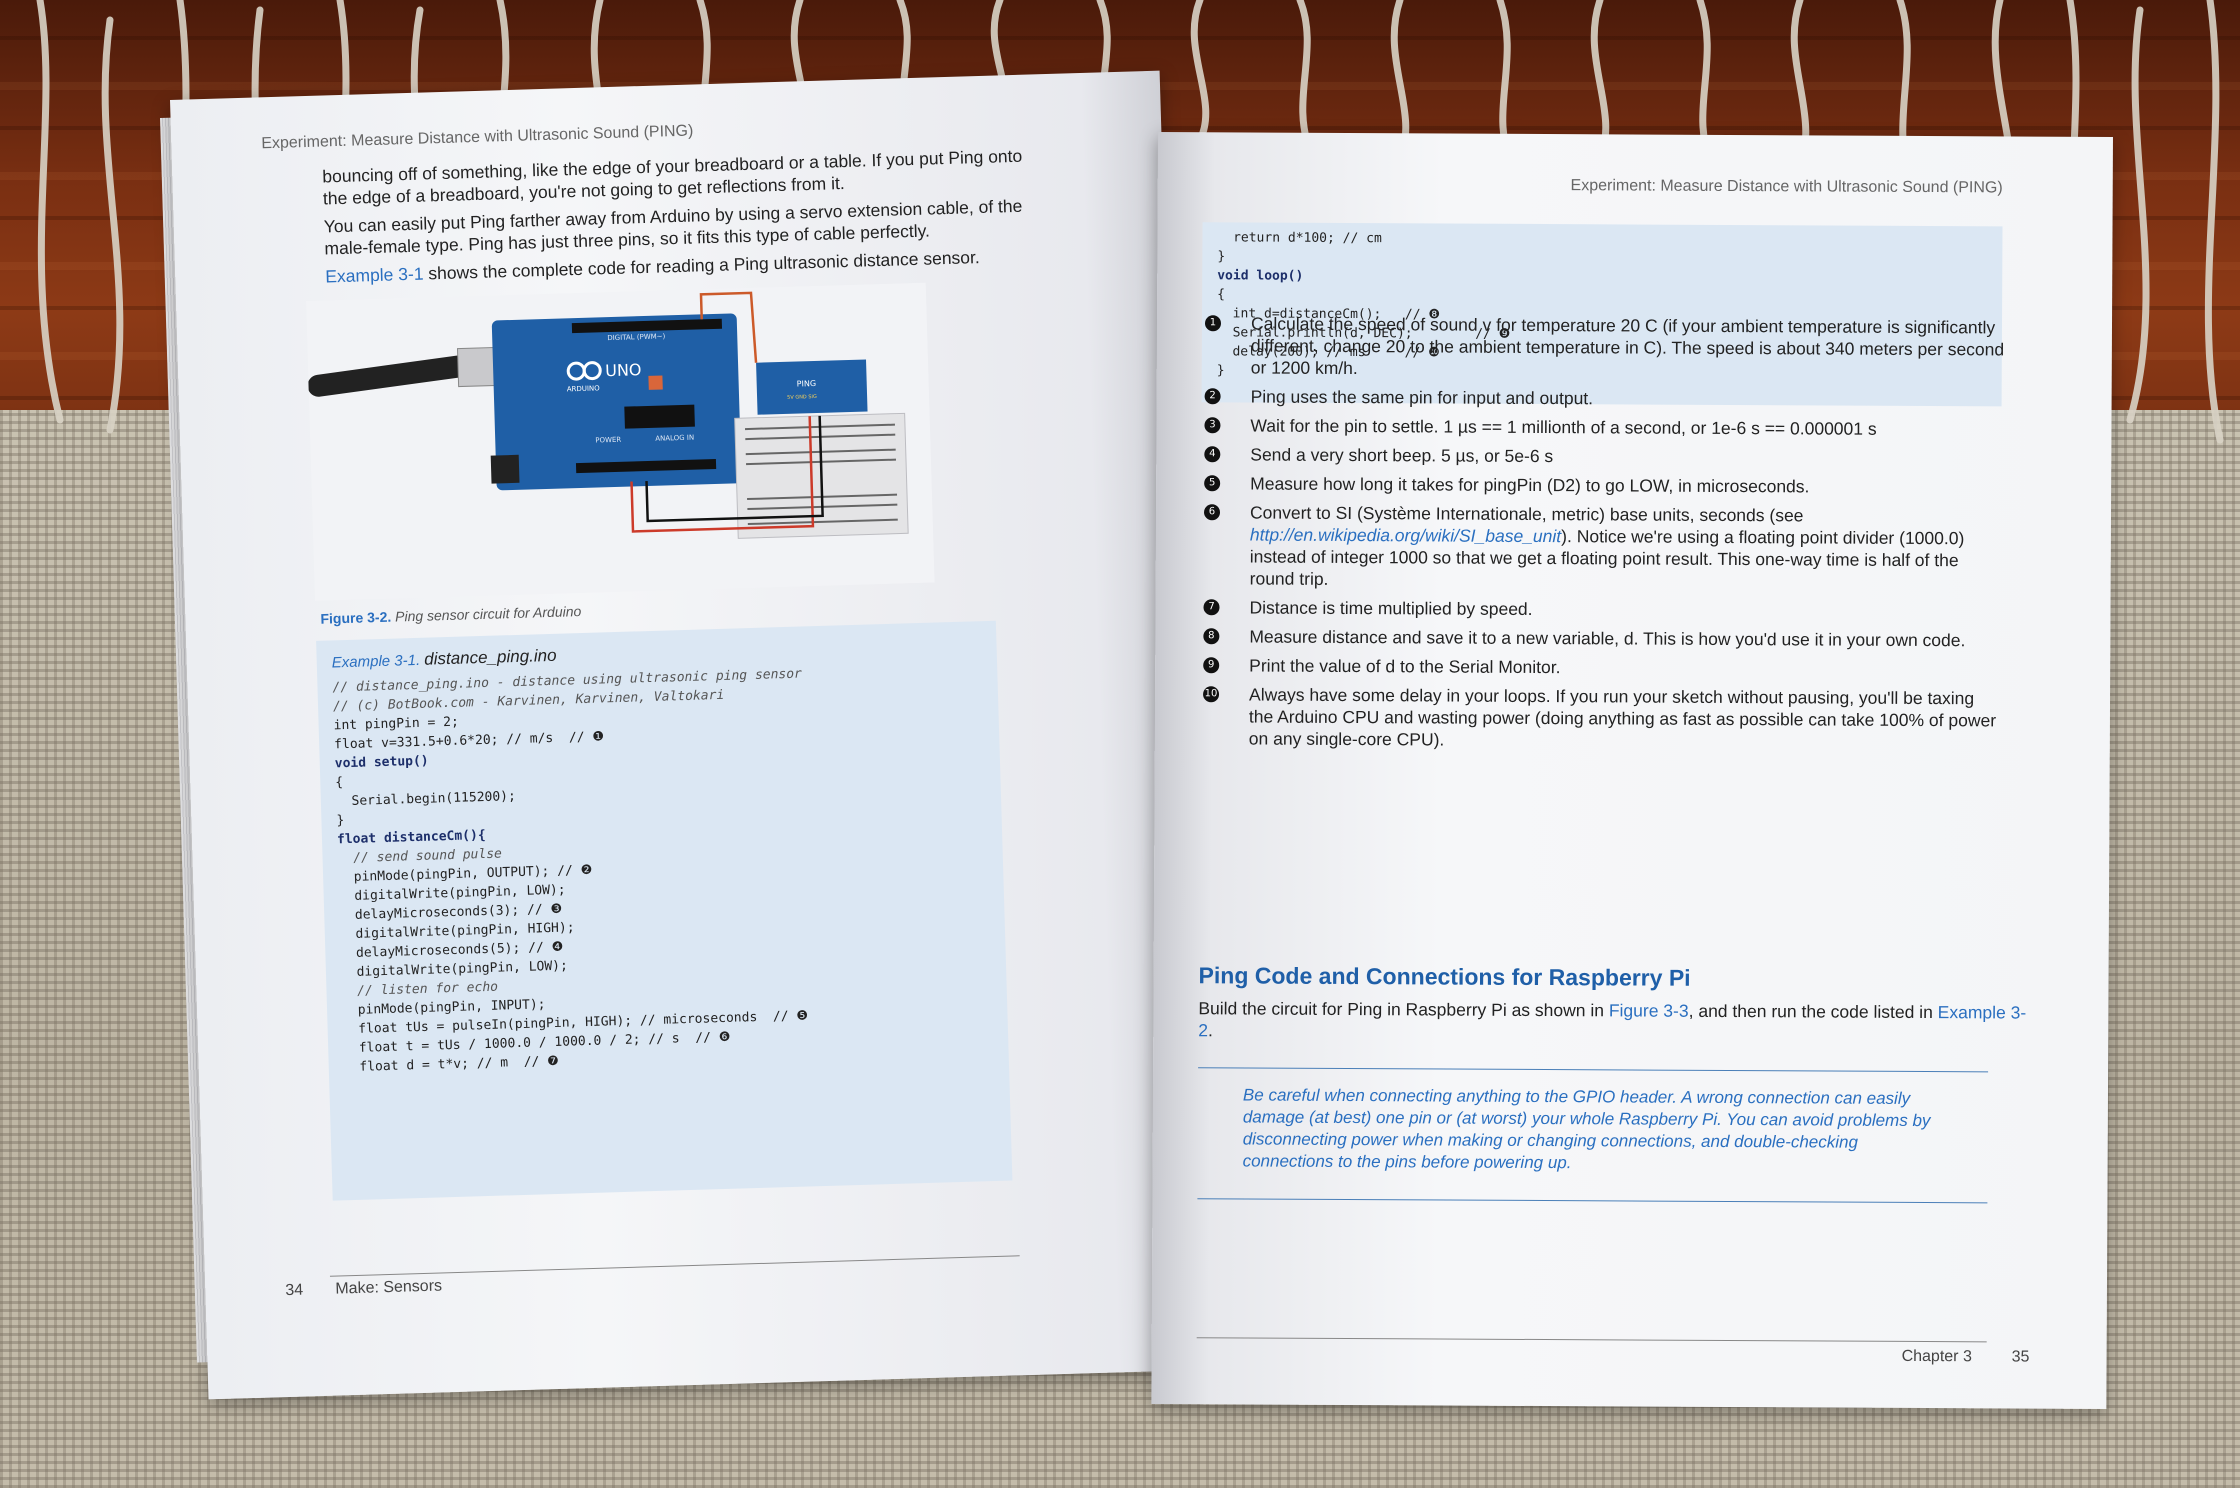  What do you see at coordinates (674, 438) in the screenshot?
I see `analog-header-label: ANALOG IN` at bounding box center [674, 438].